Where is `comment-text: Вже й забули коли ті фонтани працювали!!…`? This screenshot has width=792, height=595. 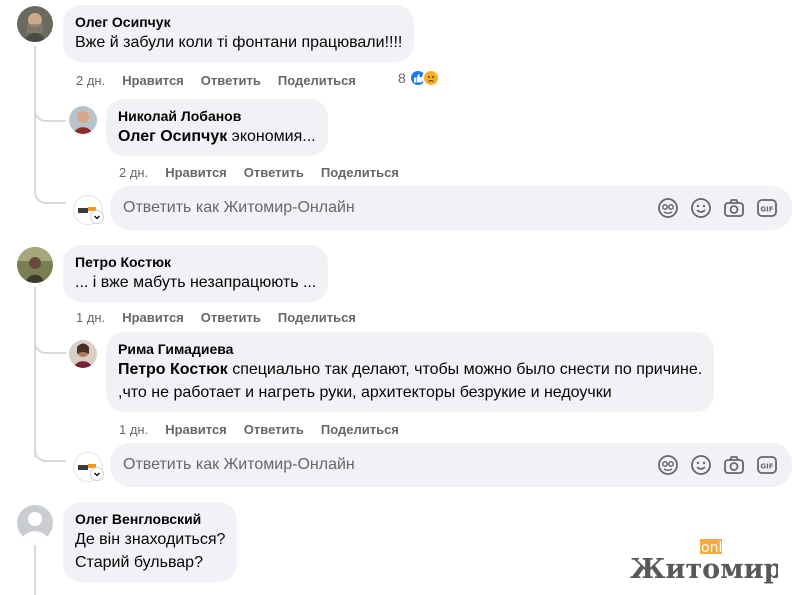
comment-text: Вже й забули коли ті фонтани працювали!!… is located at coordinates (239, 42).